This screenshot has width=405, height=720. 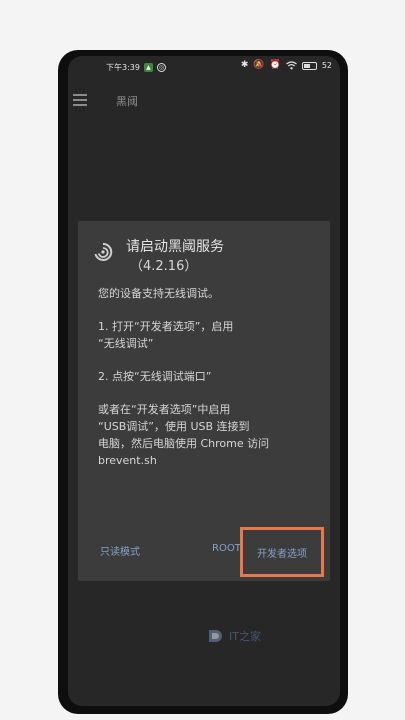 I want to click on alarm-icon: ⏰, so click(x=275, y=65).